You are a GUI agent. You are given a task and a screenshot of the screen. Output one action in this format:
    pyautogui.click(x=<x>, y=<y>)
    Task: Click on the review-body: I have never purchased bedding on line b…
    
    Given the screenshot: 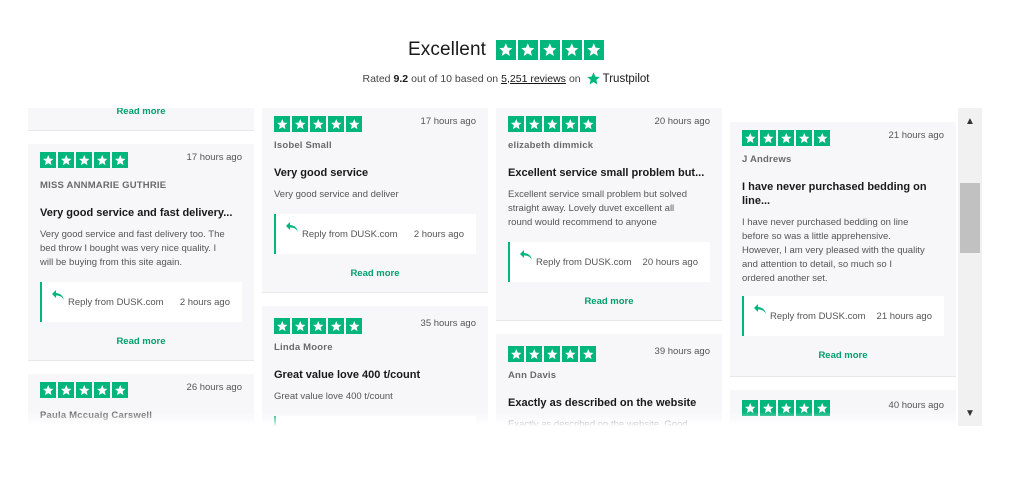 What is the action you would take?
    pyautogui.click(x=843, y=251)
    